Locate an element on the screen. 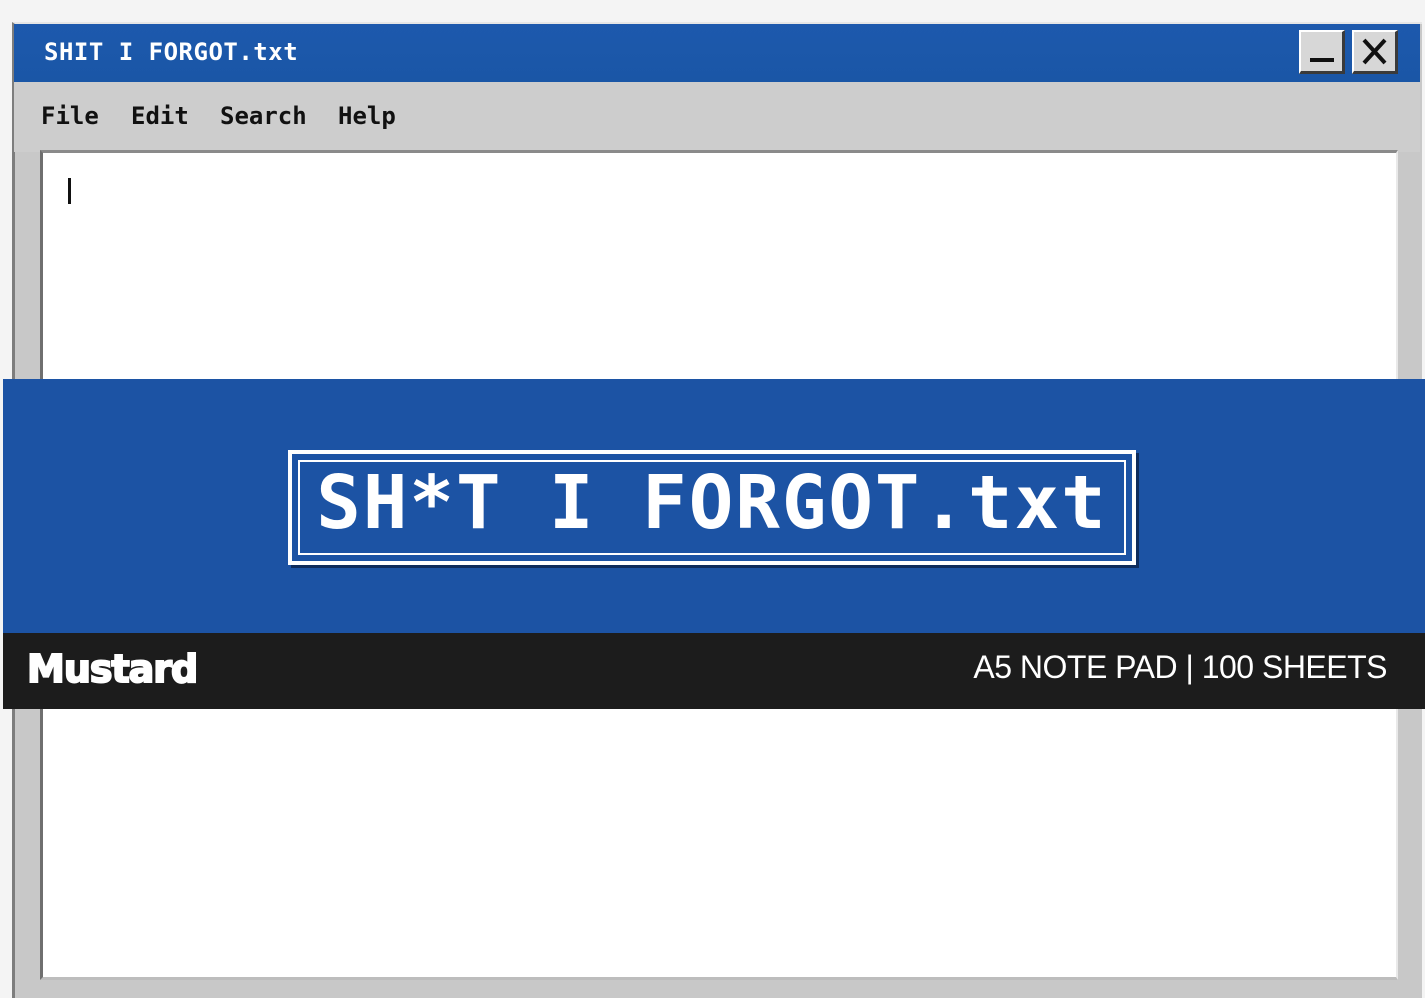  product-label-box: SH*T I FORGOT.txt is located at coordinates (712, 507).